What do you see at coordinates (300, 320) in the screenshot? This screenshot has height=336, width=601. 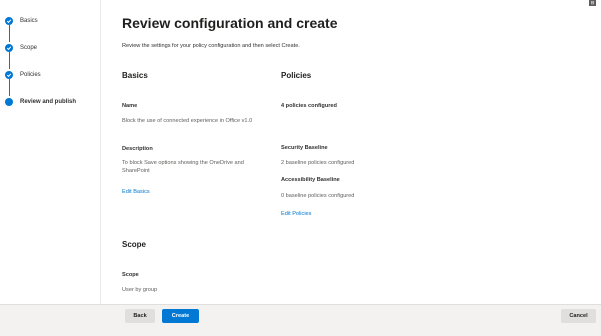 I see `wizard-footer: Back Create Cancel` at bounding box center [300, 320].